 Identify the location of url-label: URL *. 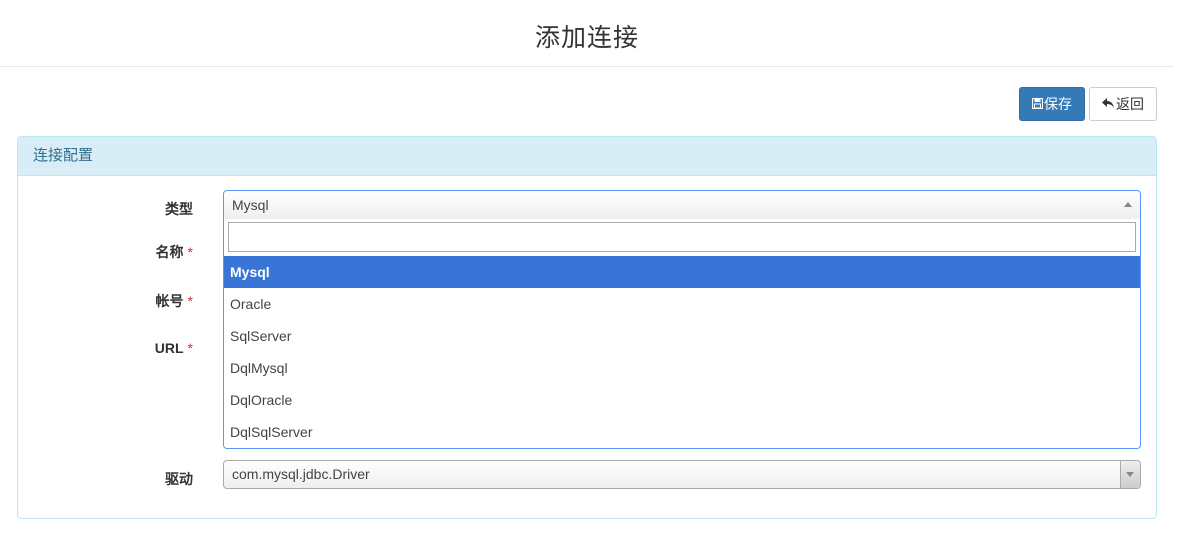
(105, 348).